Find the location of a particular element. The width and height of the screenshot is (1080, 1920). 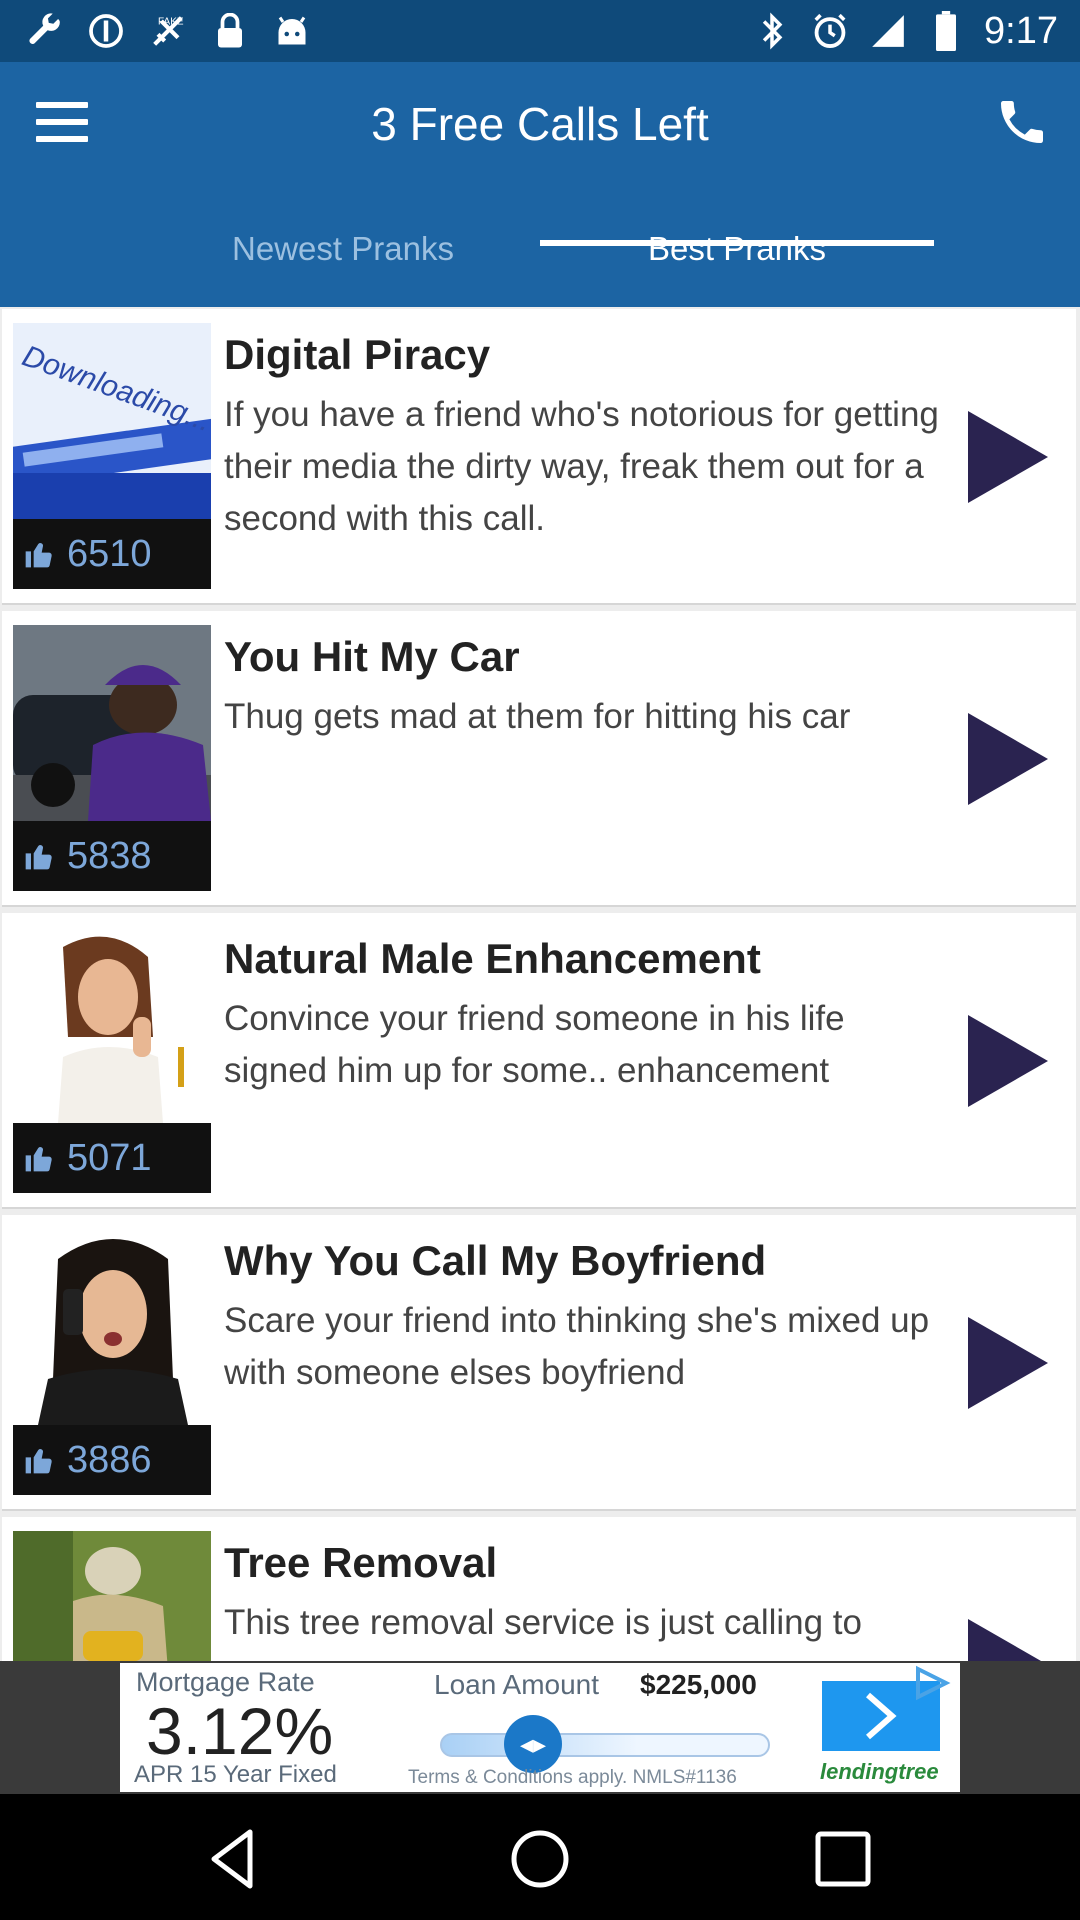

likes-counter: 6510 is located at coordinates (112, 554).